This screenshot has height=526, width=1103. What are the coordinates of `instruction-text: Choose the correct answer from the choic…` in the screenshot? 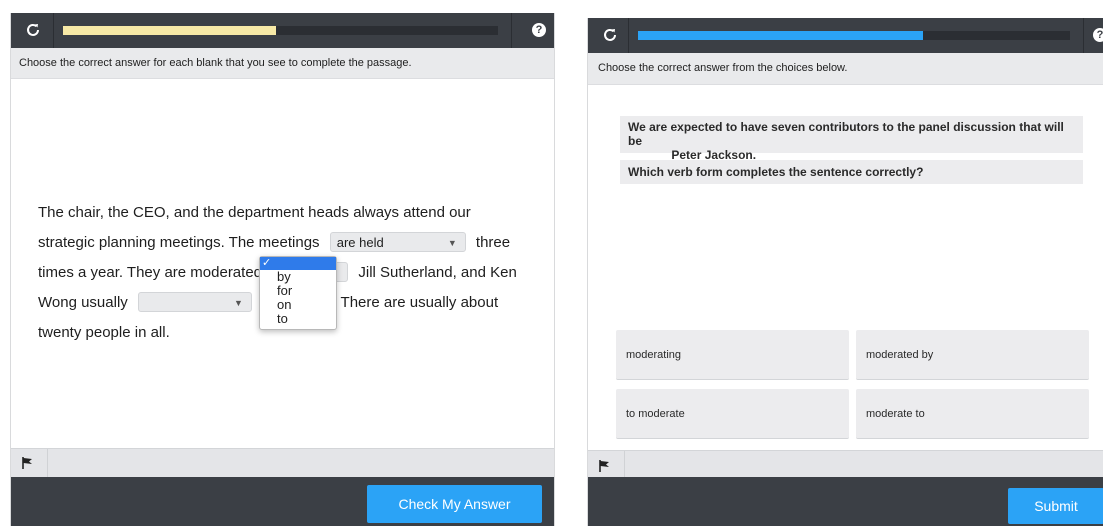 It's located at (845, 69).